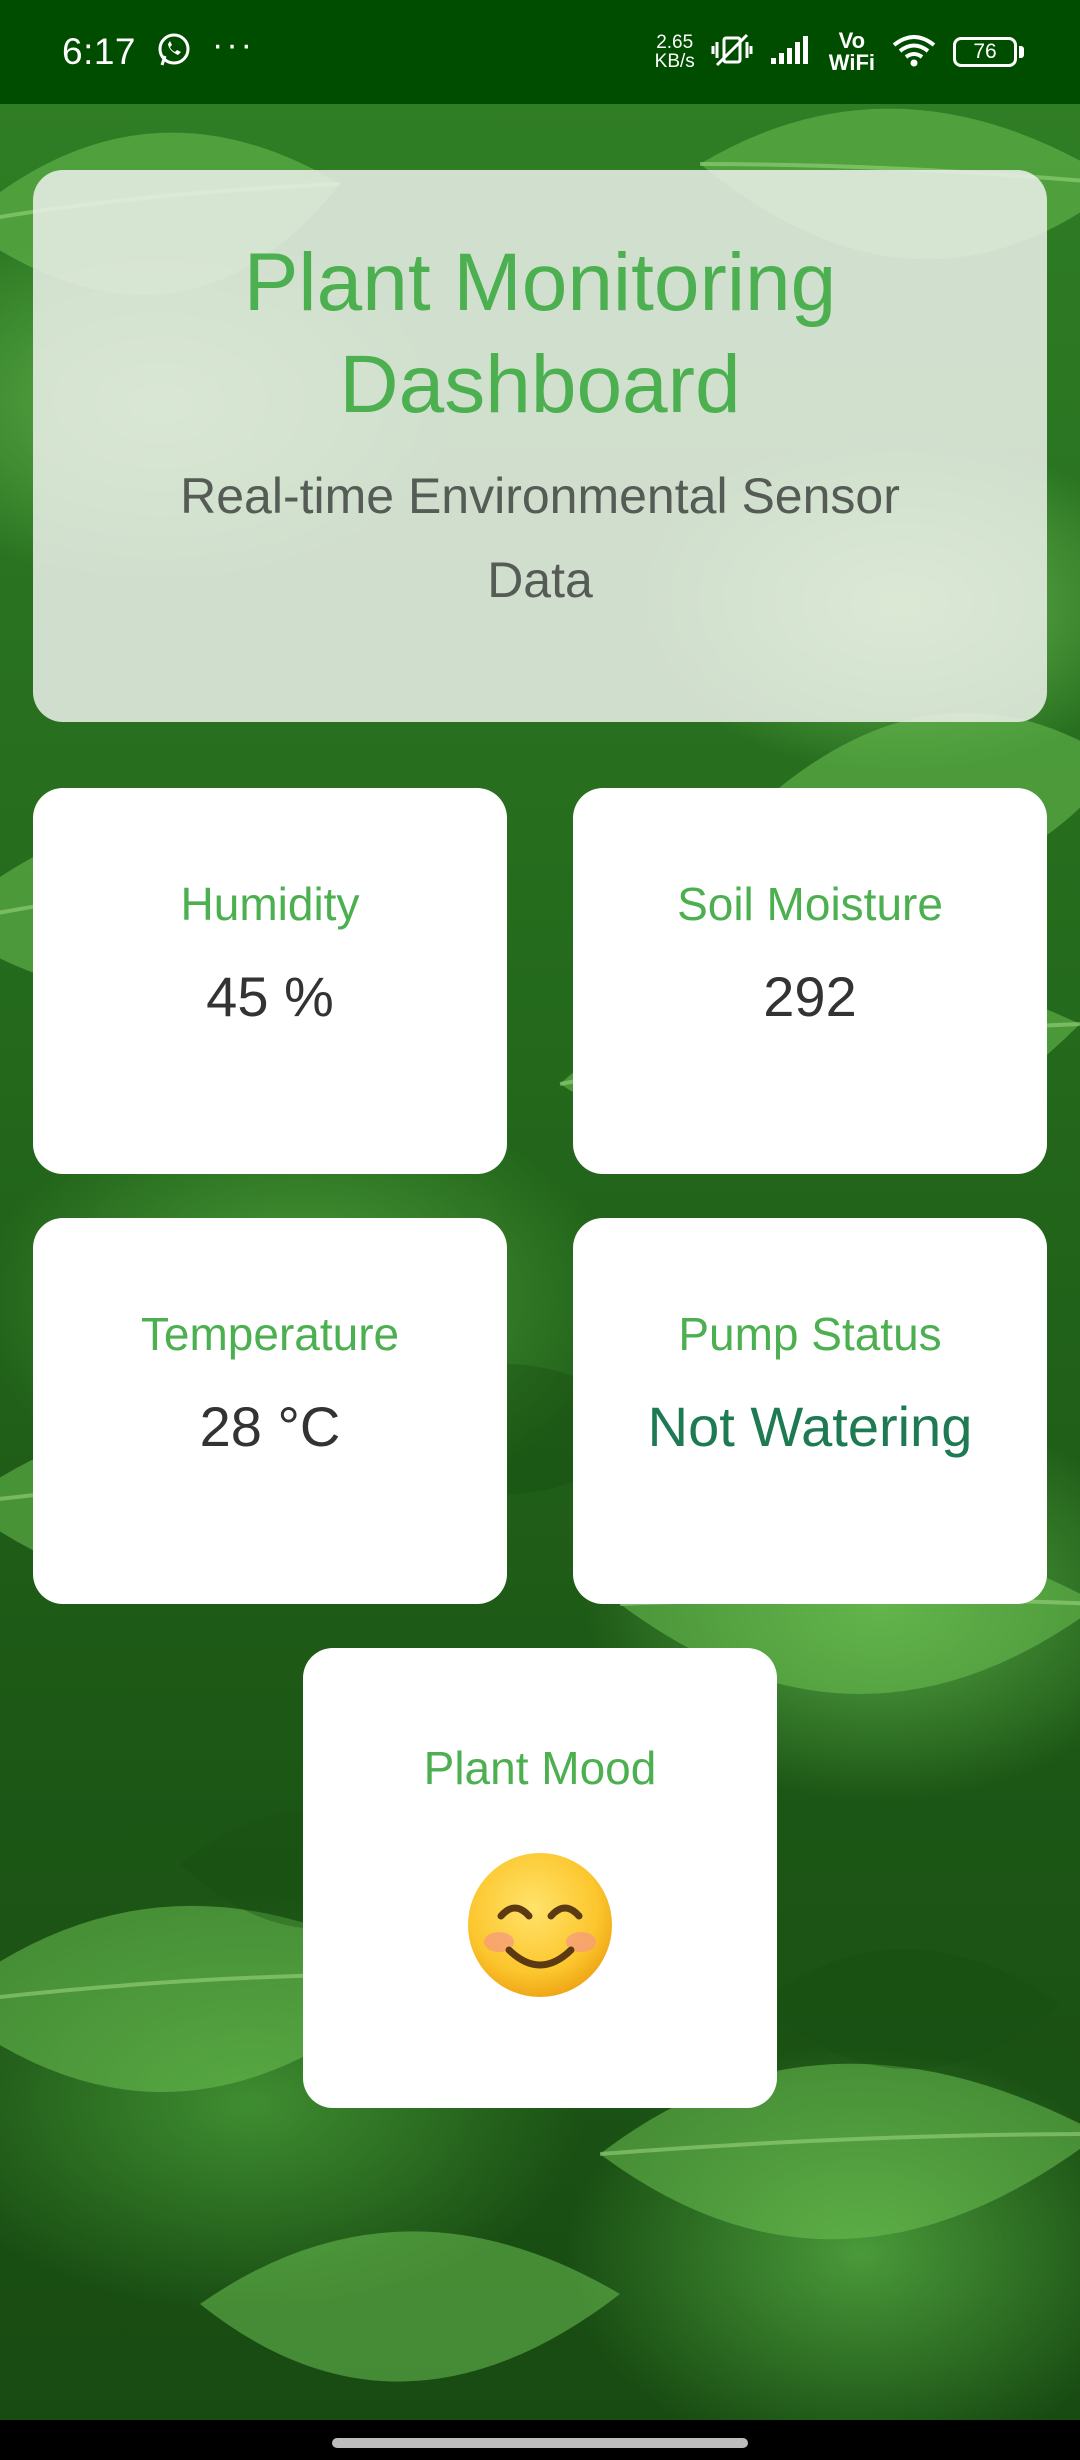  Describe the element at coordinates (540, 538) in the screenshot. I see `page-subtitle: Real-time Environmental Sensor Data` at that location.